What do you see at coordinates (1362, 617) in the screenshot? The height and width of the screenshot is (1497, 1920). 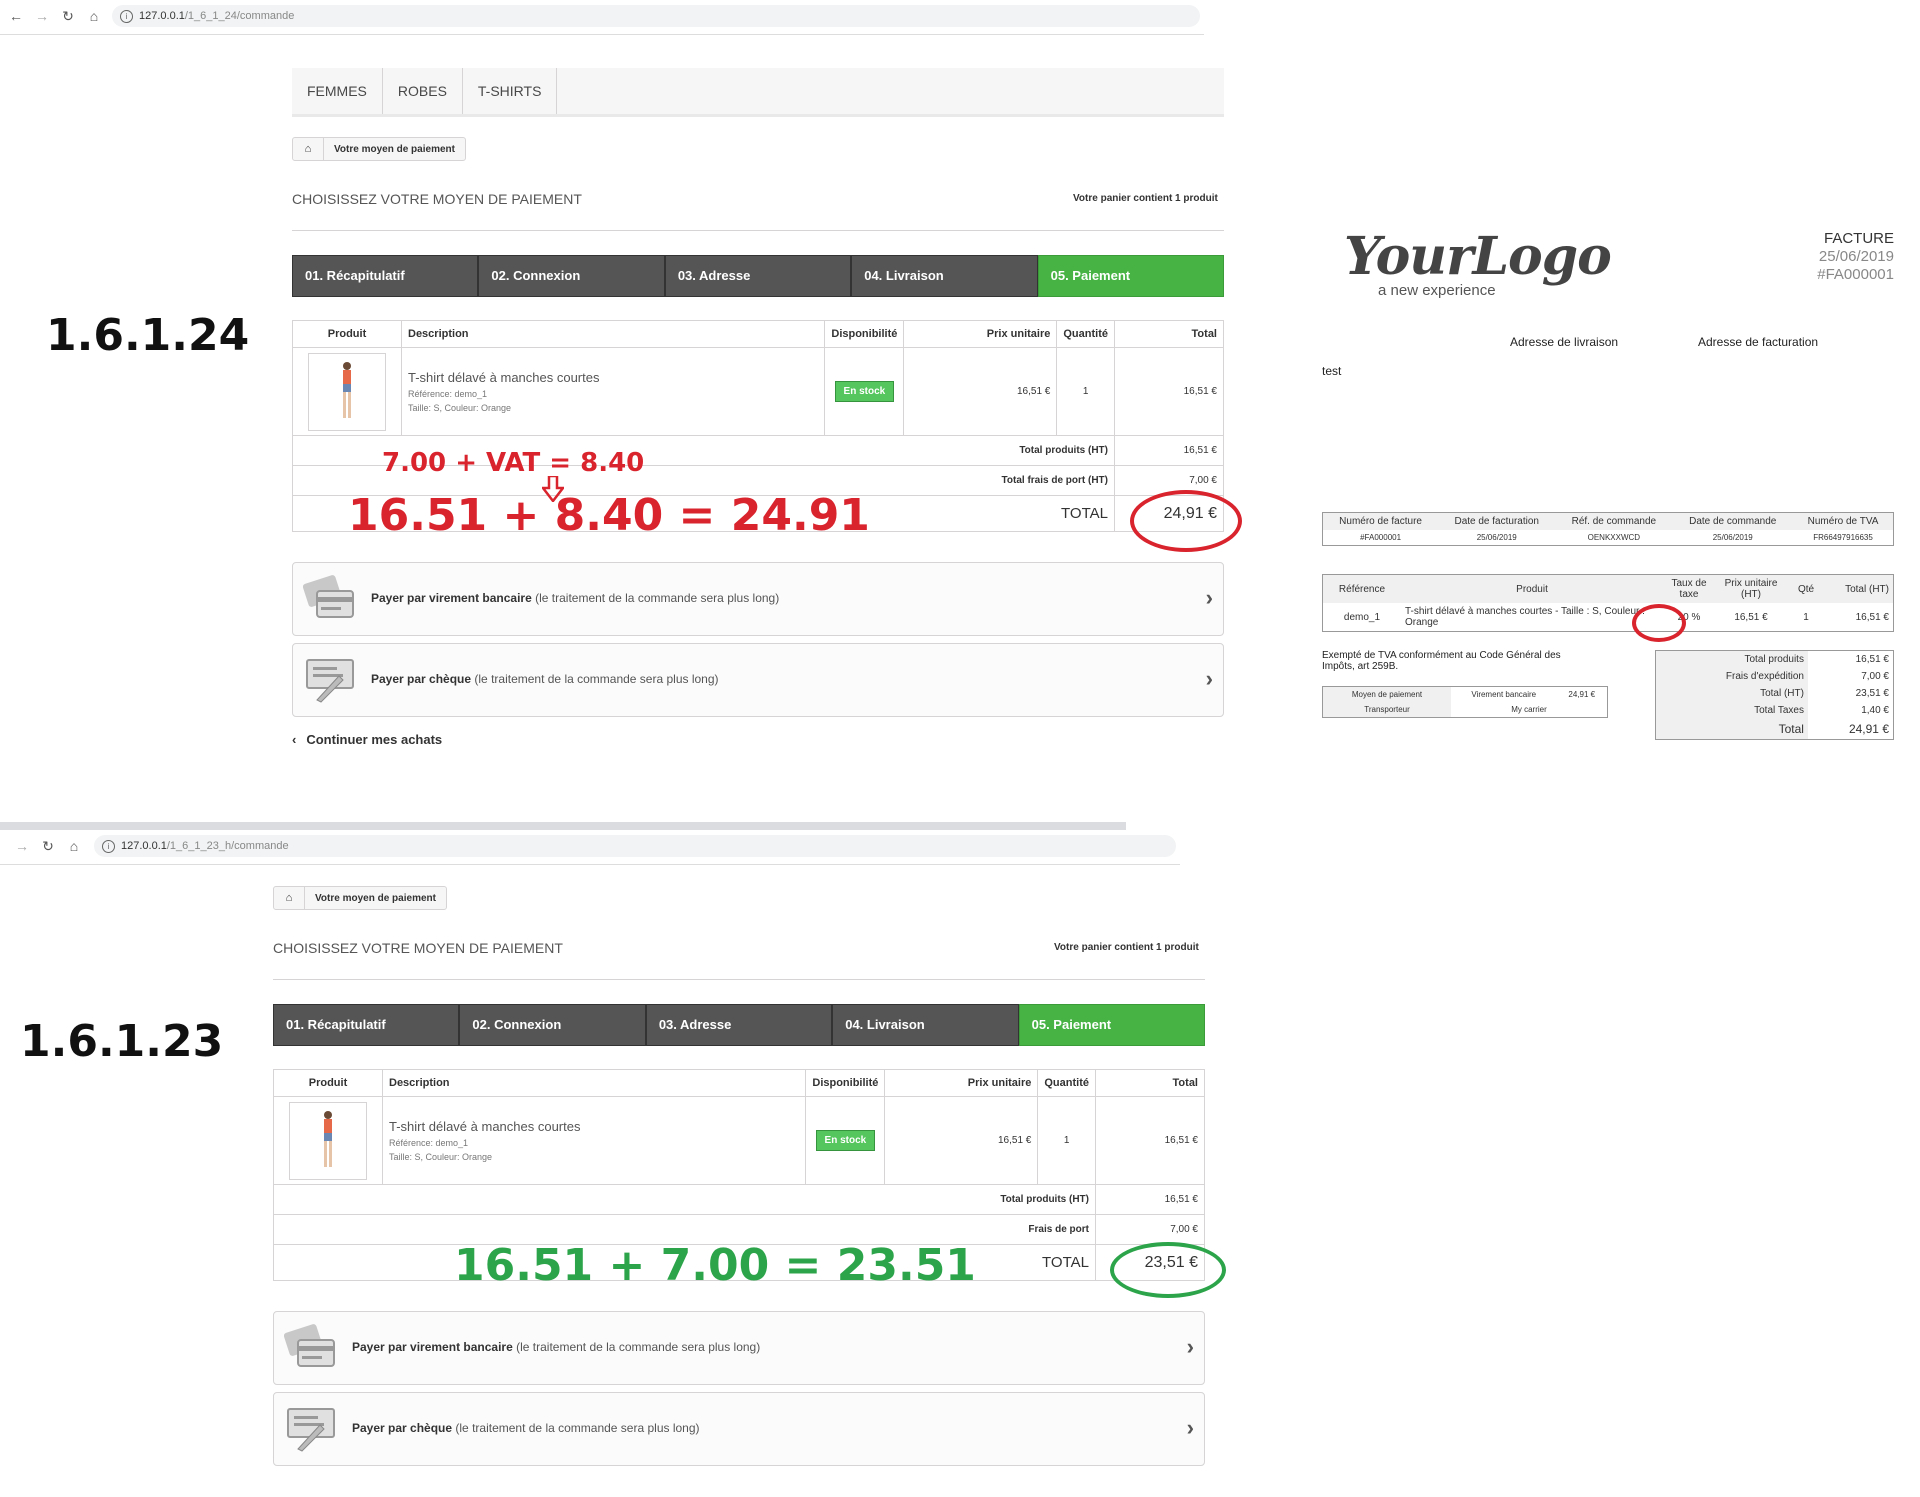 I see `line-ref: demo_1` at bounding box center [1362, 617].